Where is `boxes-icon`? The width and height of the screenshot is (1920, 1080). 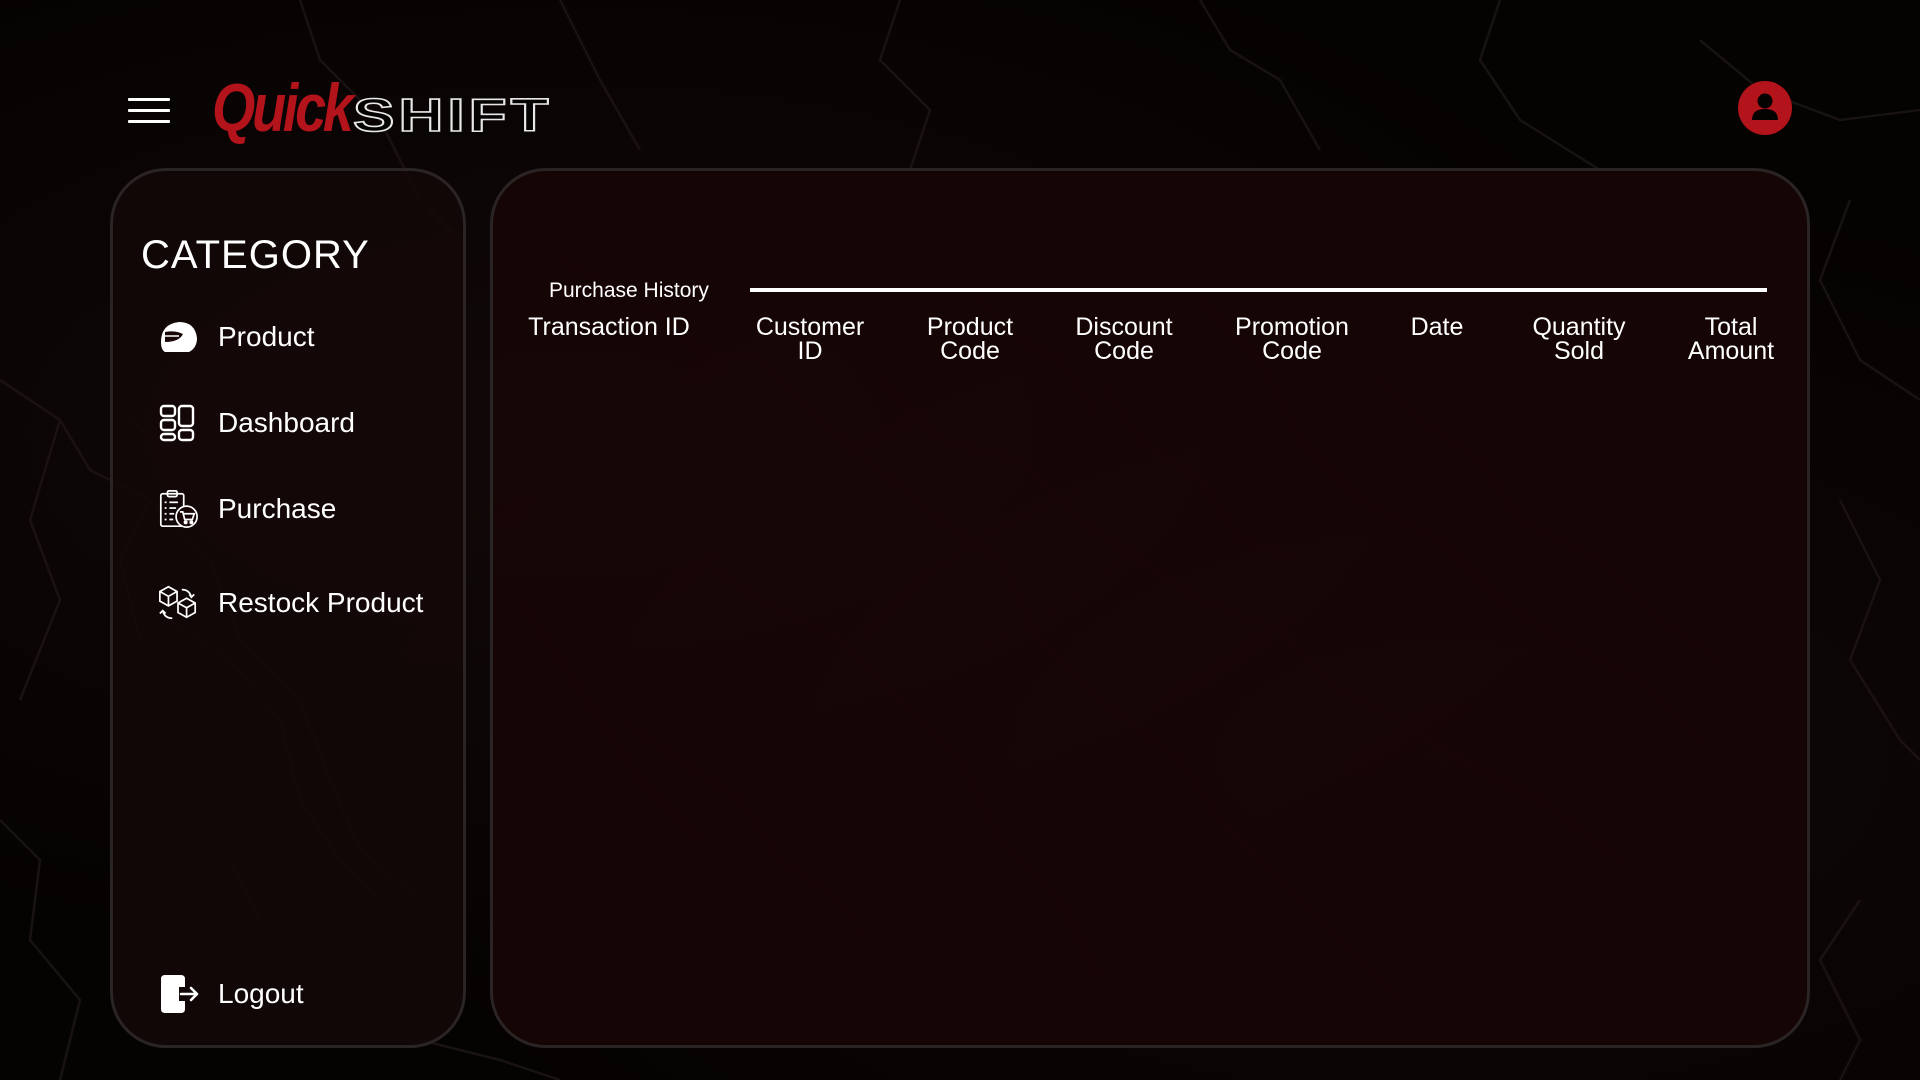 boxes-icon is located at coordinates (178, 603).